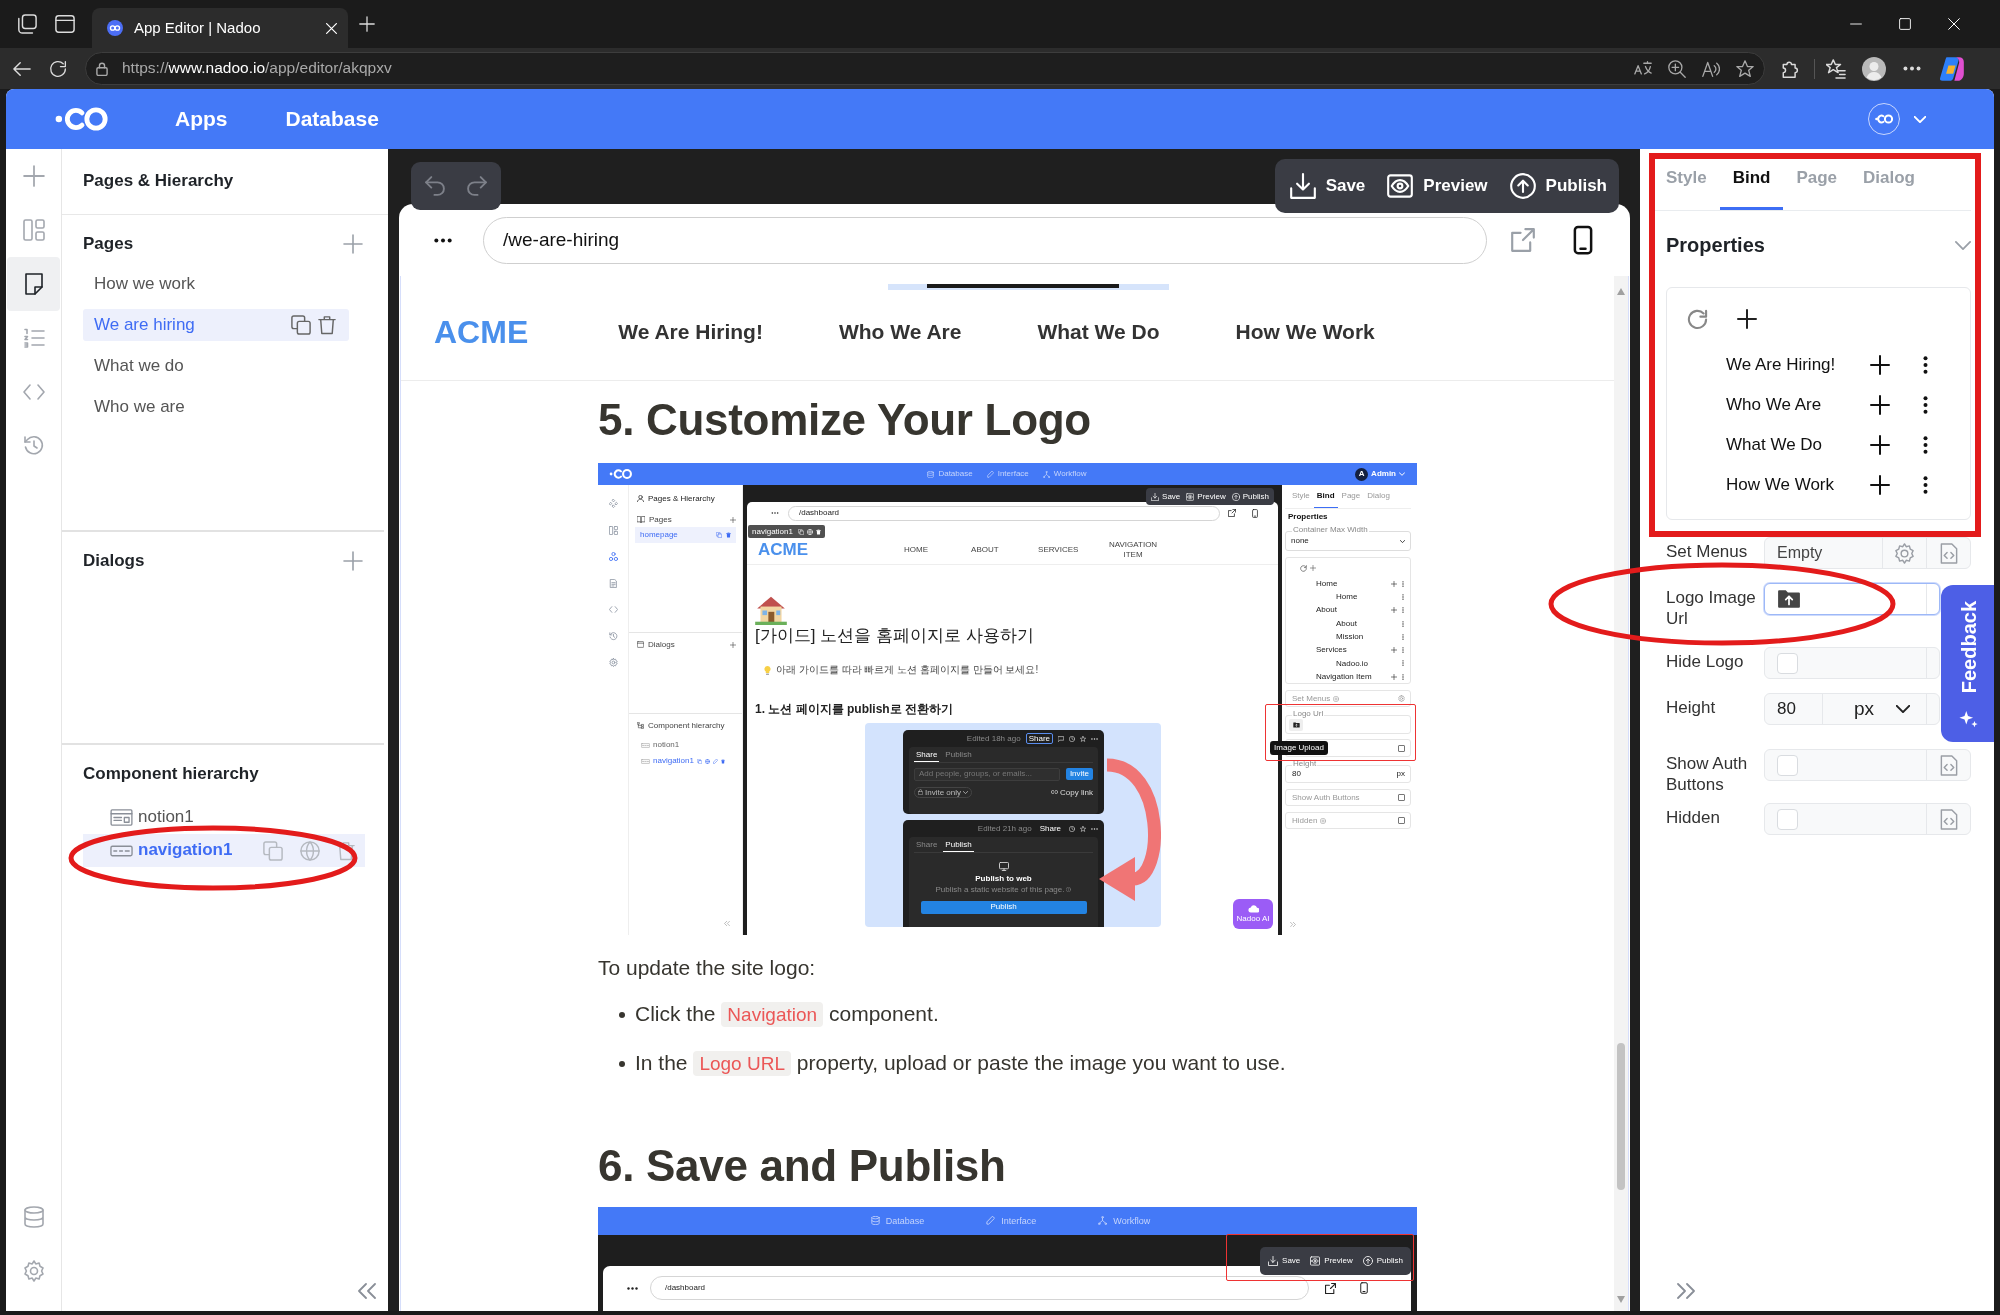 Image resolution: width=2000 pixels, height=1315 pixels. I want to click on menu-item: Who We Are, so click(1798, 405).